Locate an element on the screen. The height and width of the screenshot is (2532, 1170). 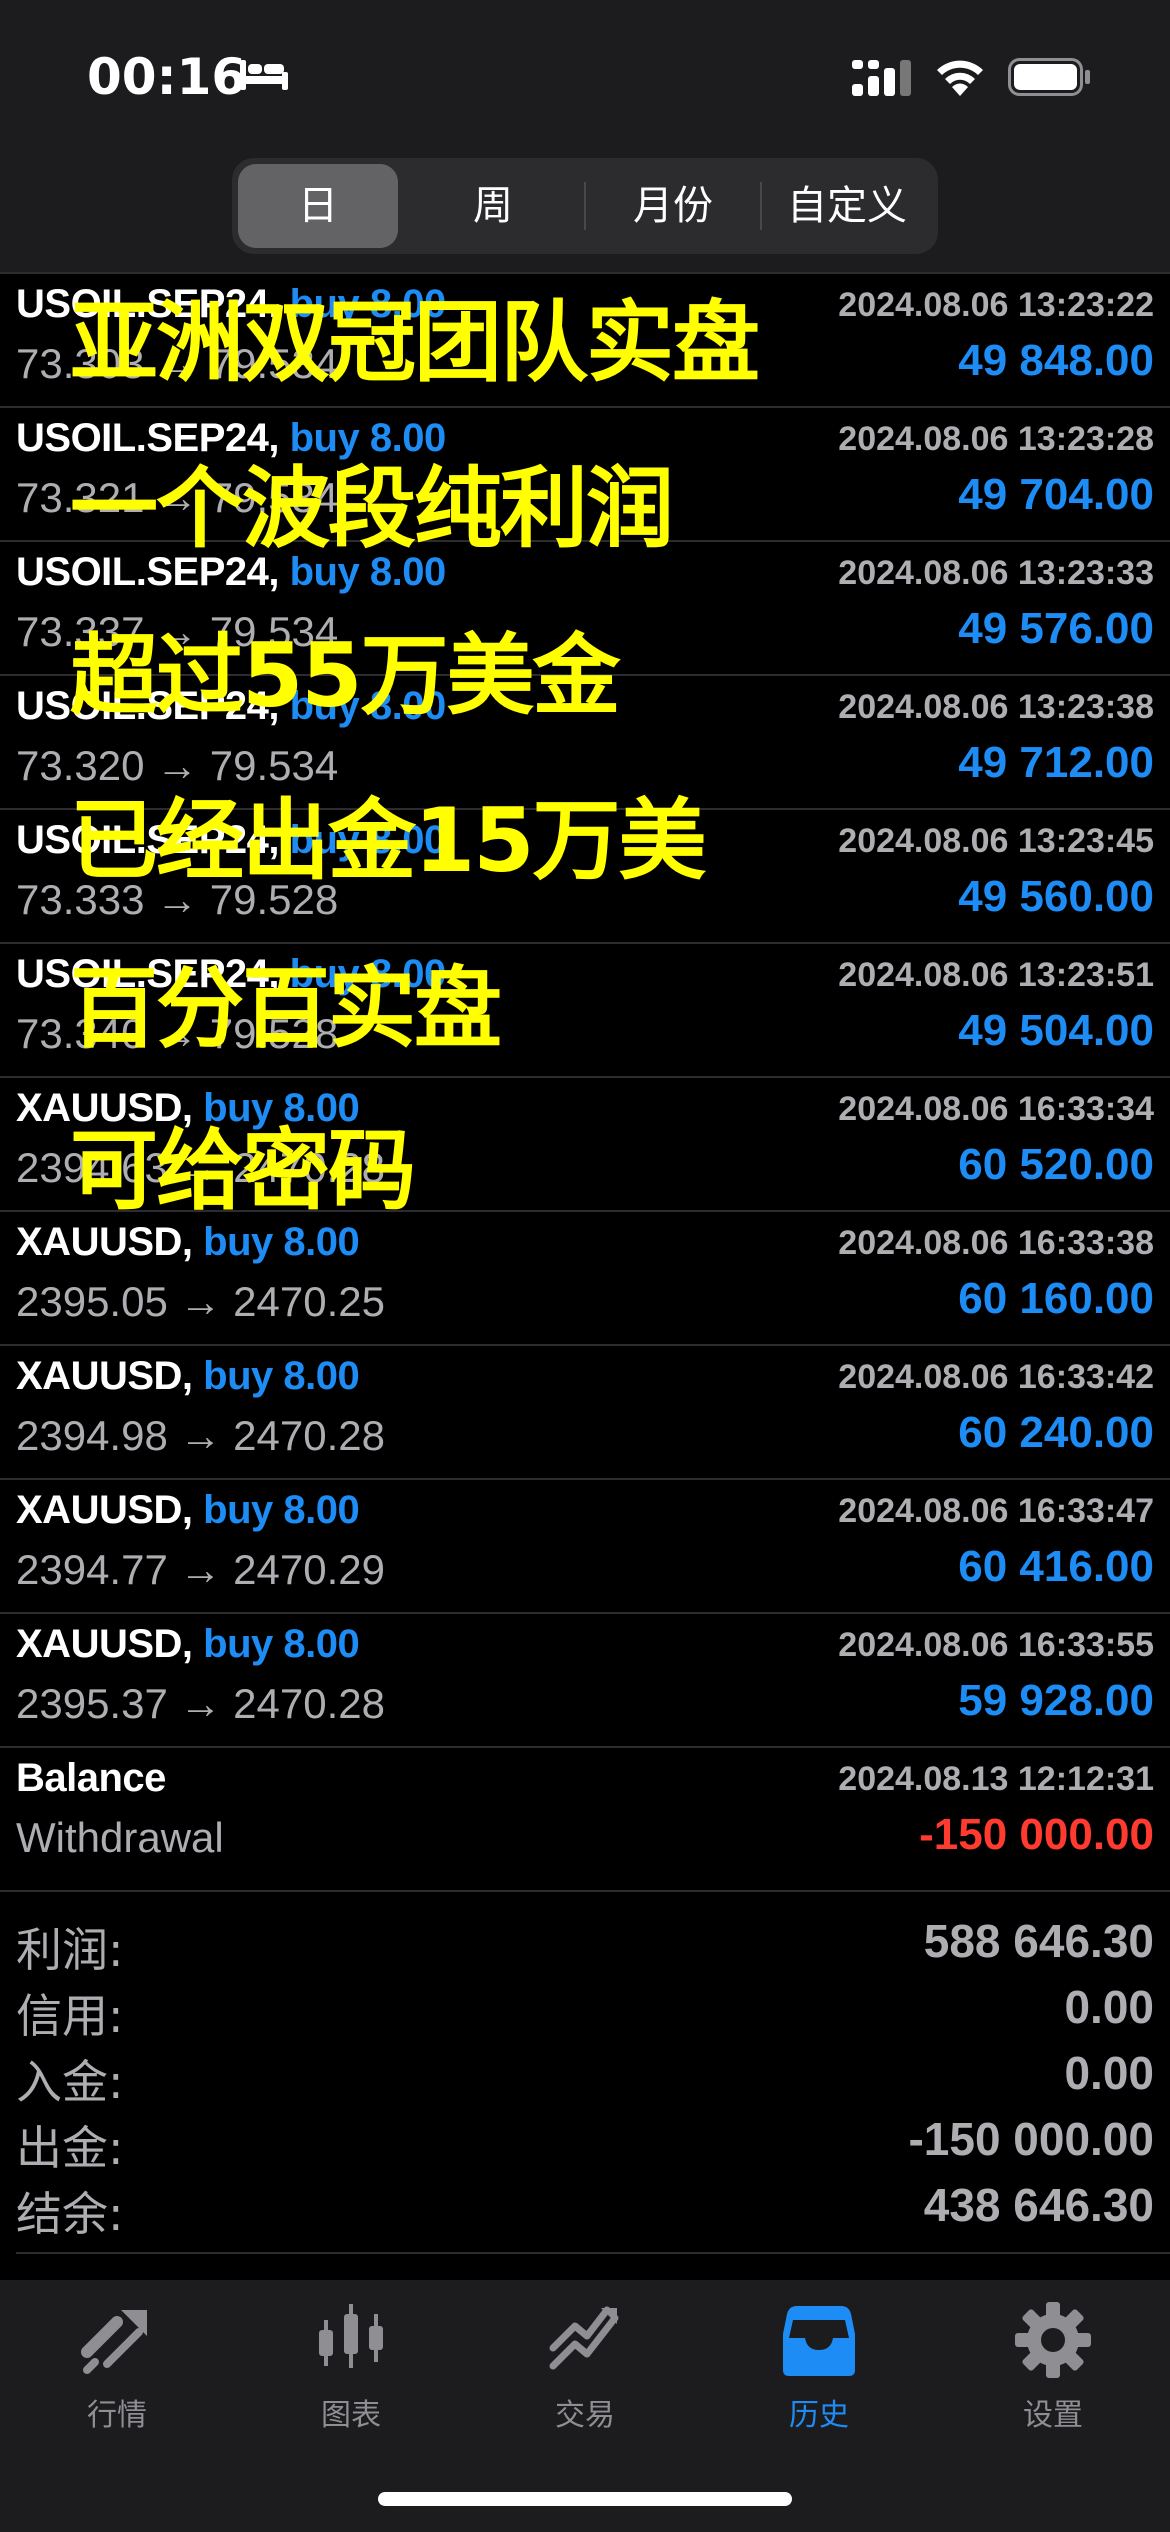
tab-label: 行情 is located at coordinates (117, 2415).